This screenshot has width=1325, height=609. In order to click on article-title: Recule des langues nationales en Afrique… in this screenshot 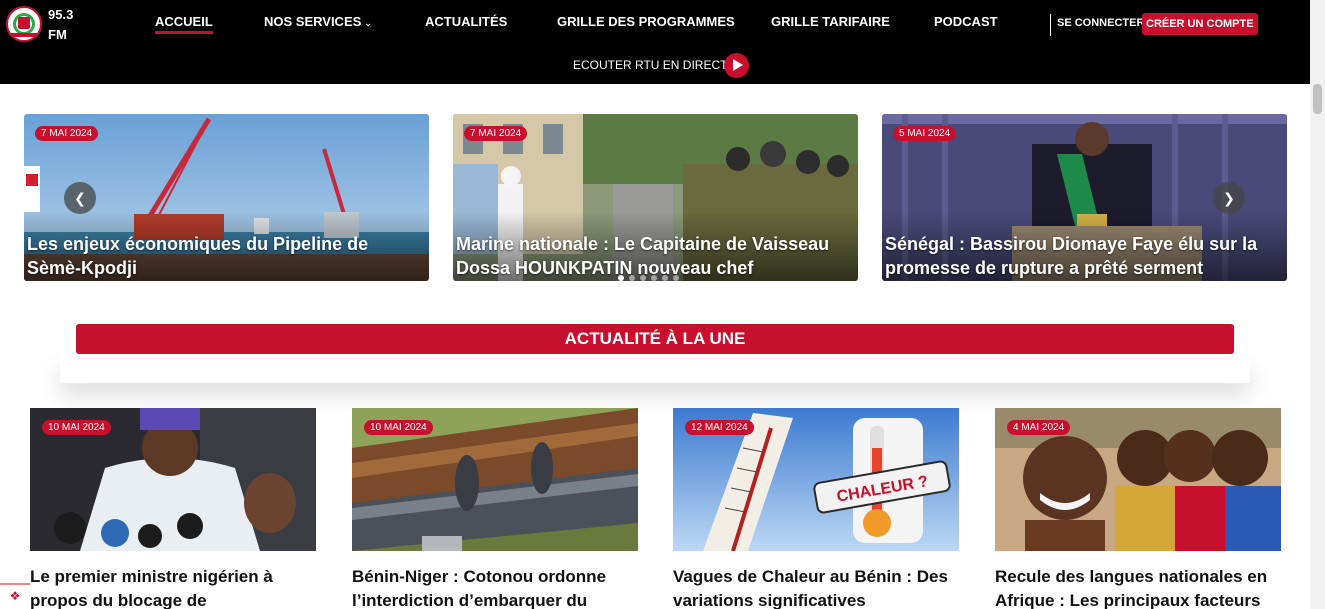, I will do `click(1140, 587)`.